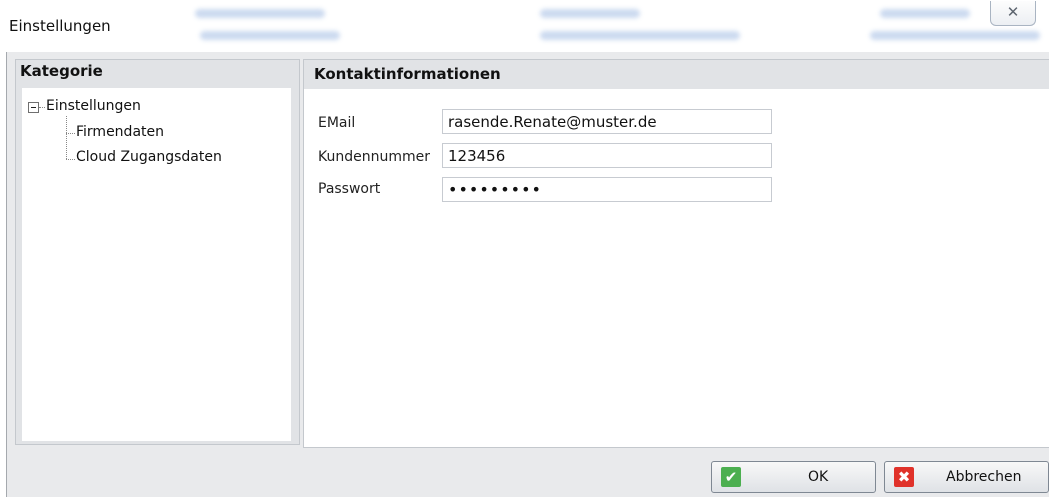  What do you see at coordinates (607, 121) in the screenshot?
I see `email-field: rasende.Renate@muster.de` at bounding box center [607, 121].